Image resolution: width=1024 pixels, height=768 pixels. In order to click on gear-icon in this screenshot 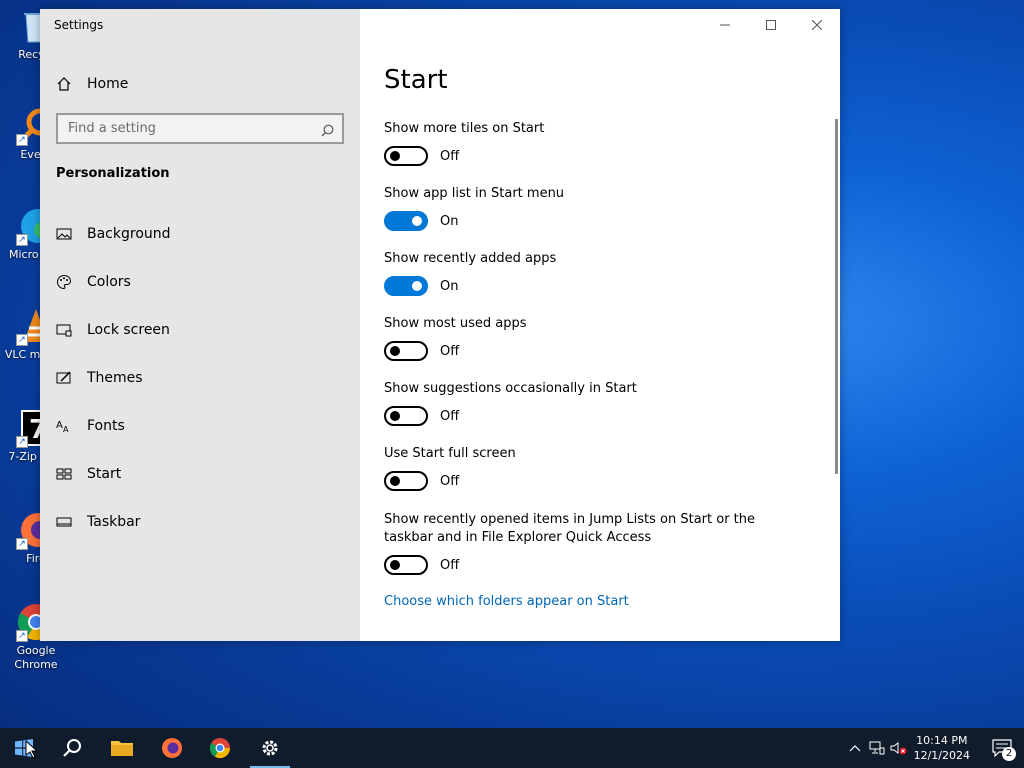, I will do `click(270, 748)`.